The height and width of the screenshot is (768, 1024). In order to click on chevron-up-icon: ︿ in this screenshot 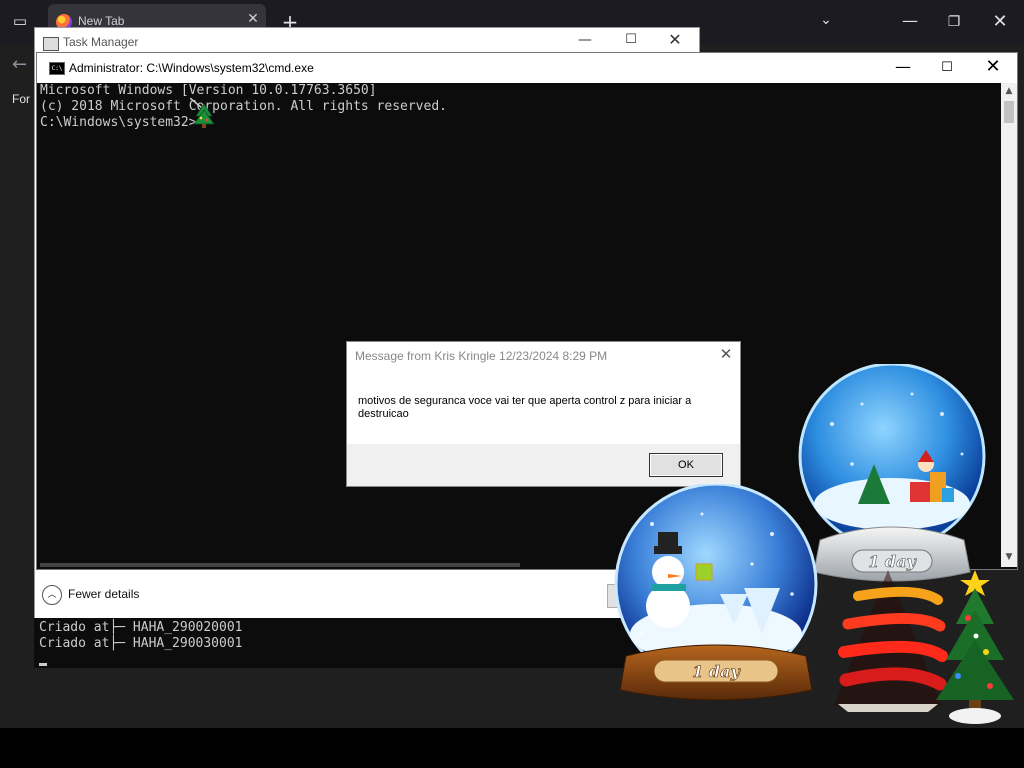, I will do `click(52, 595)`.